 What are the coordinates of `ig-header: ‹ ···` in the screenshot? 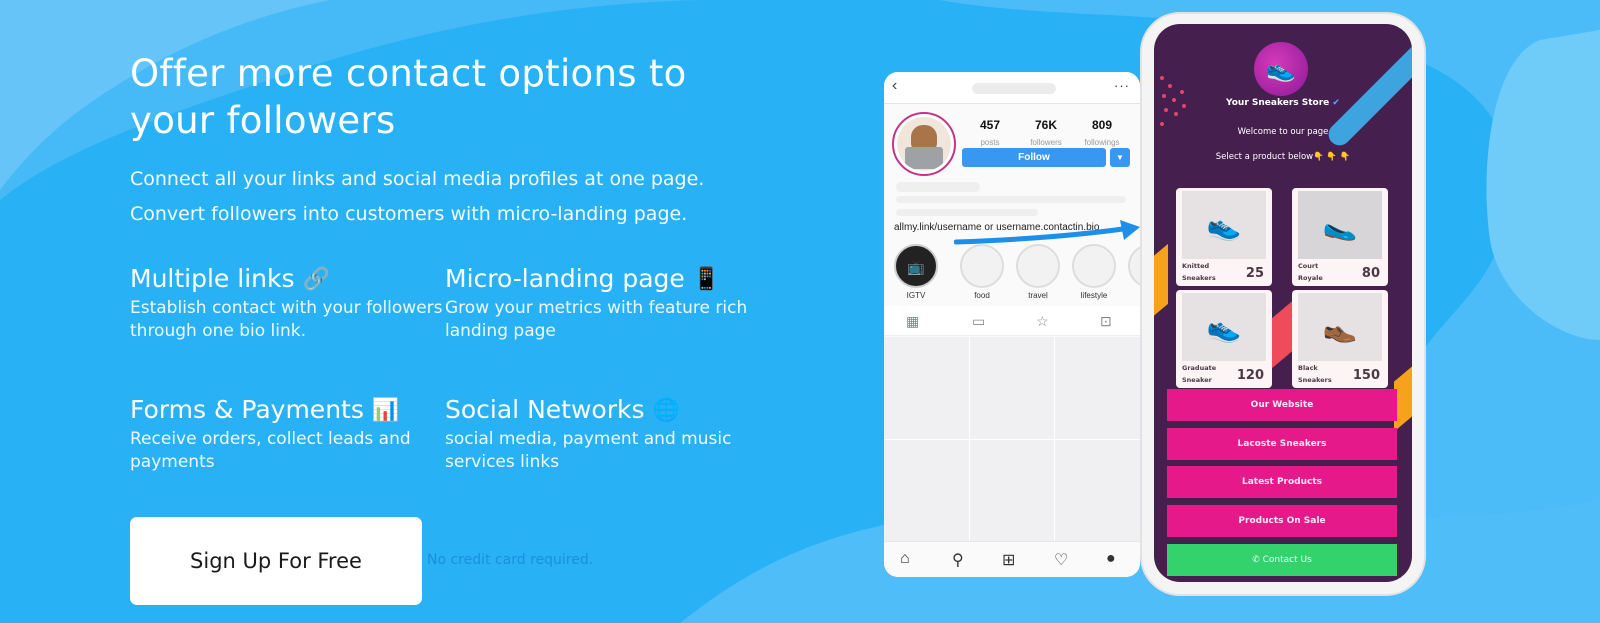 It's located at (1012, 88).